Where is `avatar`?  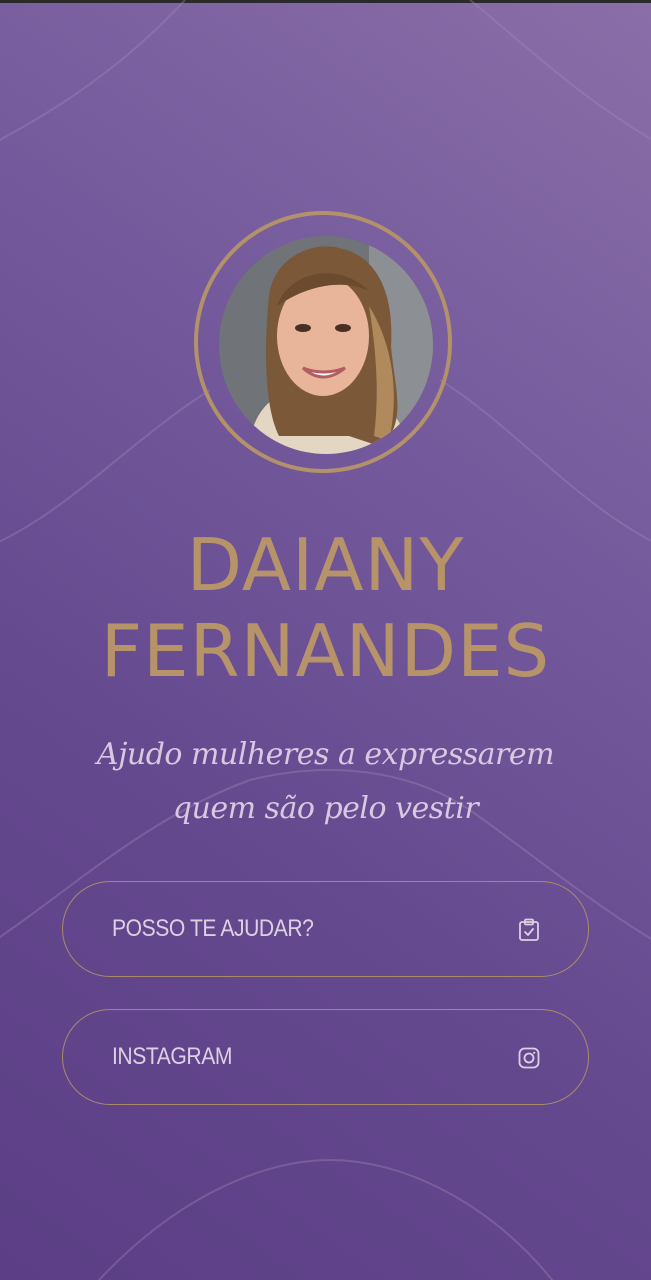 avatar is located at coordinates (326, 345).